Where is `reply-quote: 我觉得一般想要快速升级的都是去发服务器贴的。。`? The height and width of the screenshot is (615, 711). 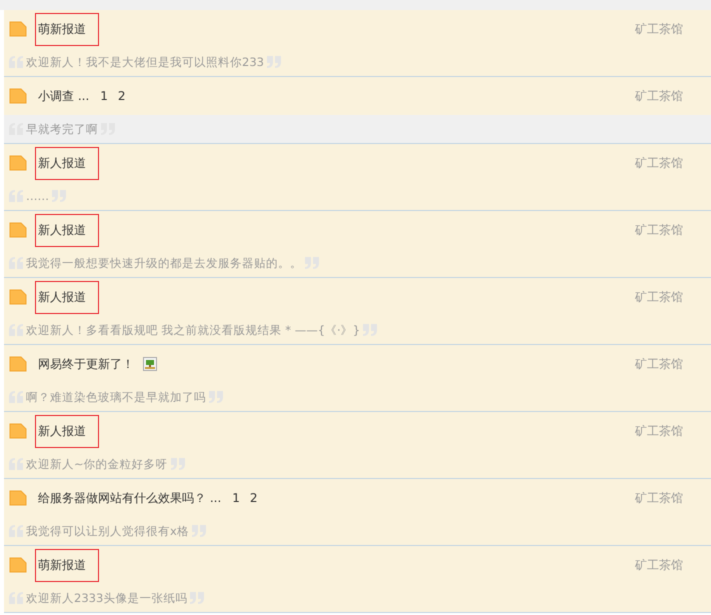 reply-quote: 我觉得一般想要快速升级的都是去发服务器贴的。。 is located at coordinates (164, 263).